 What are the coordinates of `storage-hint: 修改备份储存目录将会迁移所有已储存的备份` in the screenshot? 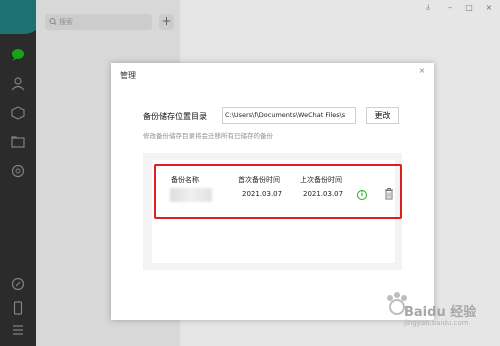 It's located at (208, 136).